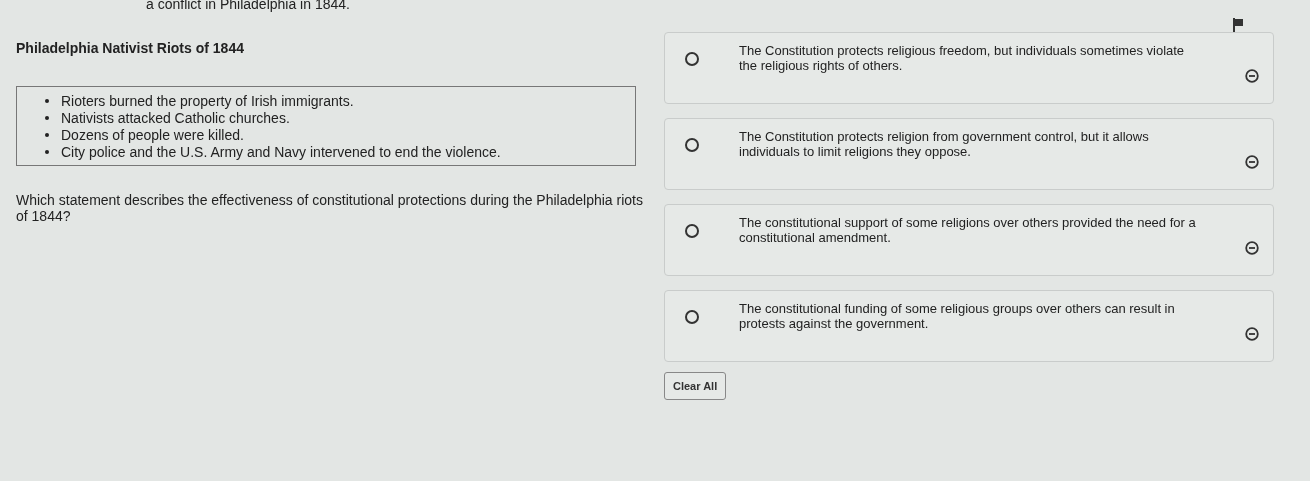 The image size is (1310, 481). Describe the element at coordinates (152, 134) in the screenshot. I see `bullet-text: Dozens of people were killed.` at that location.